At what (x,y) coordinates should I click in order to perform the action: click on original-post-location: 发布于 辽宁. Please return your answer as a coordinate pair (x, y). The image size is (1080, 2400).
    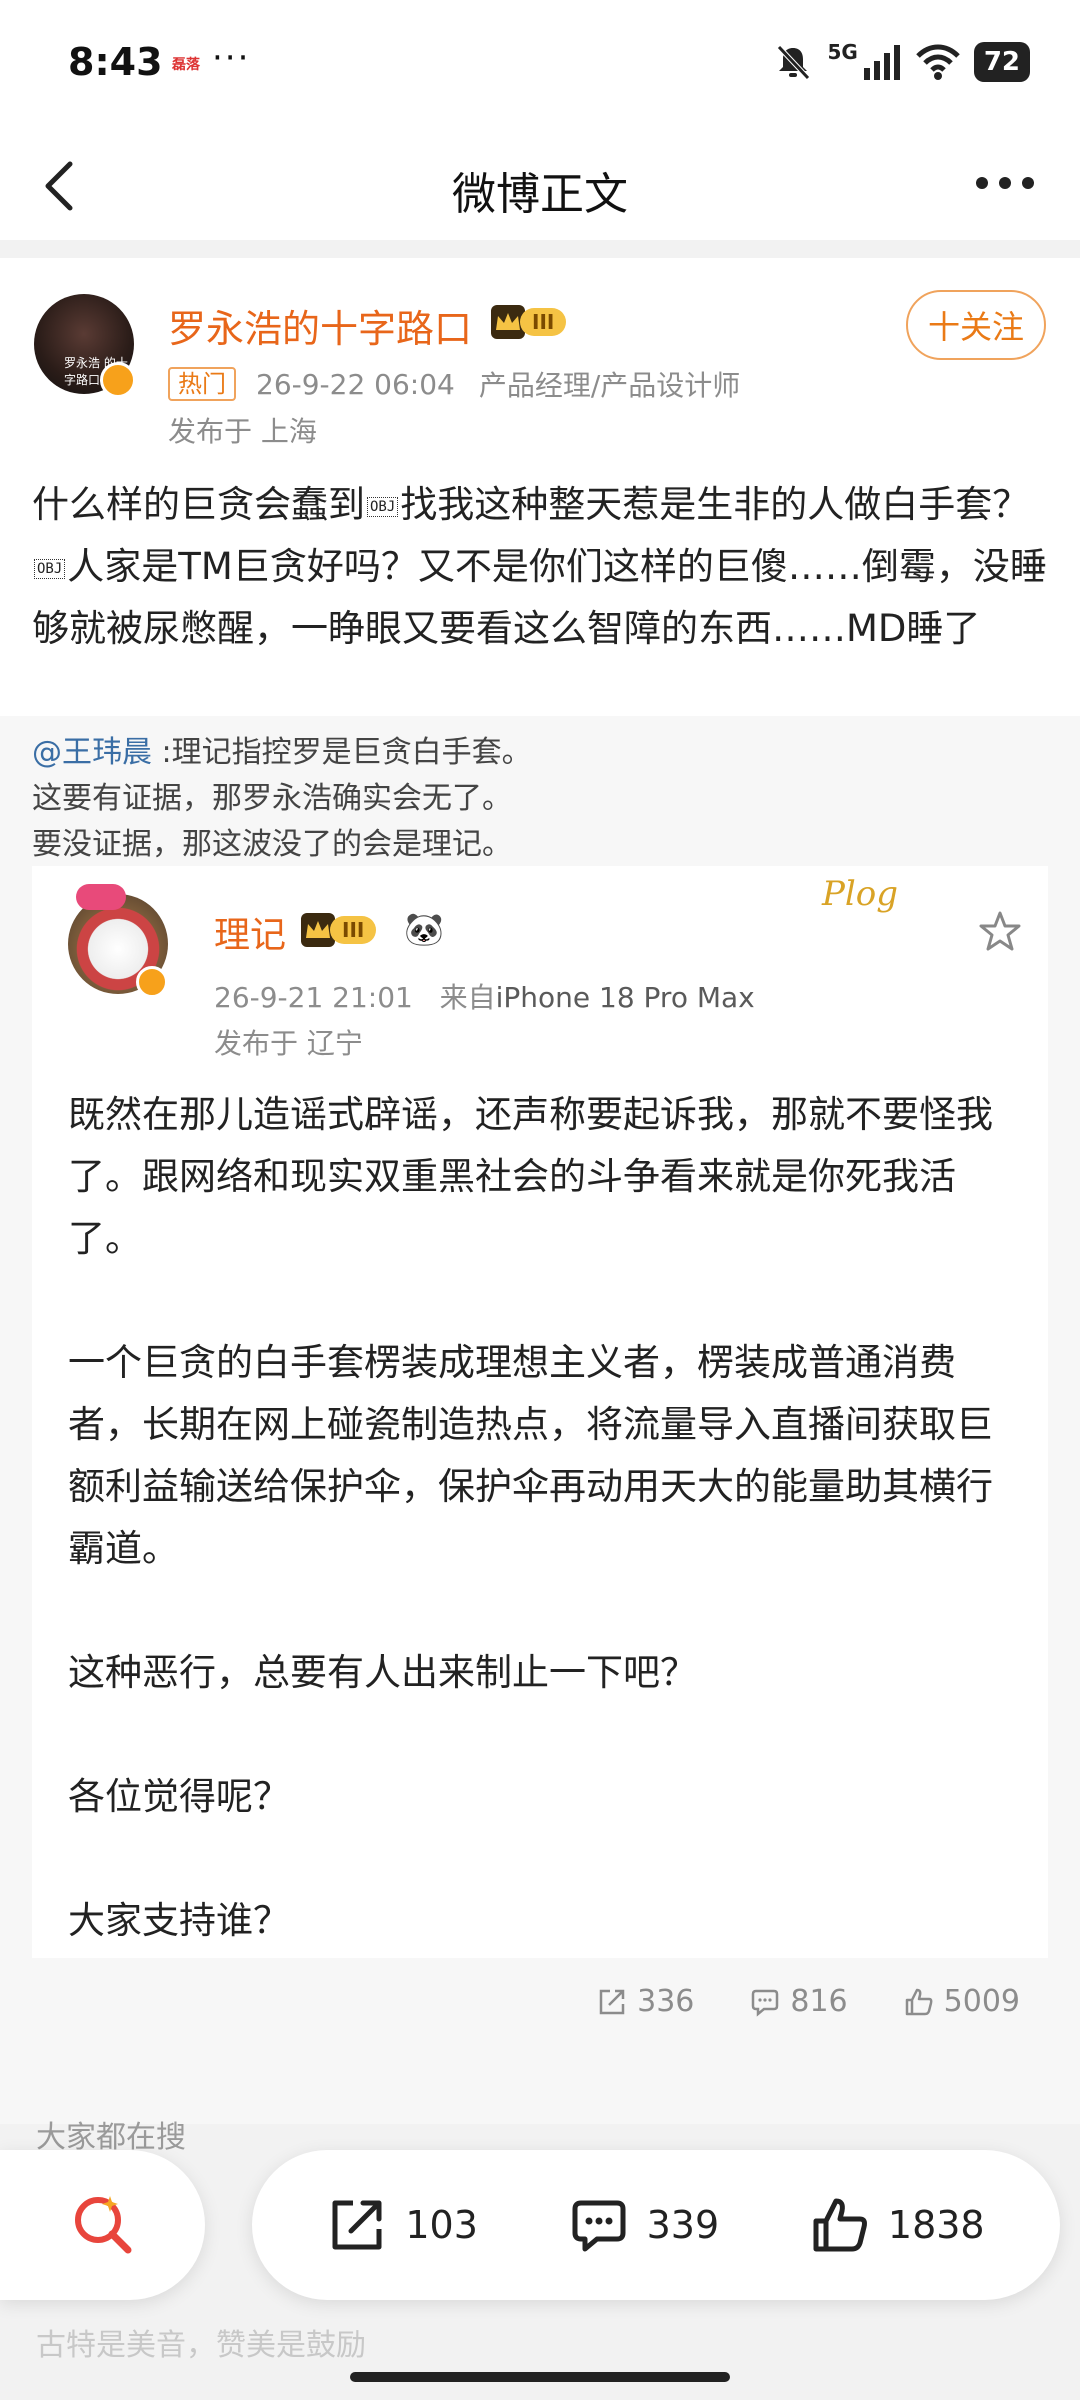
    Looking at the image, I should click on (288, 1043).